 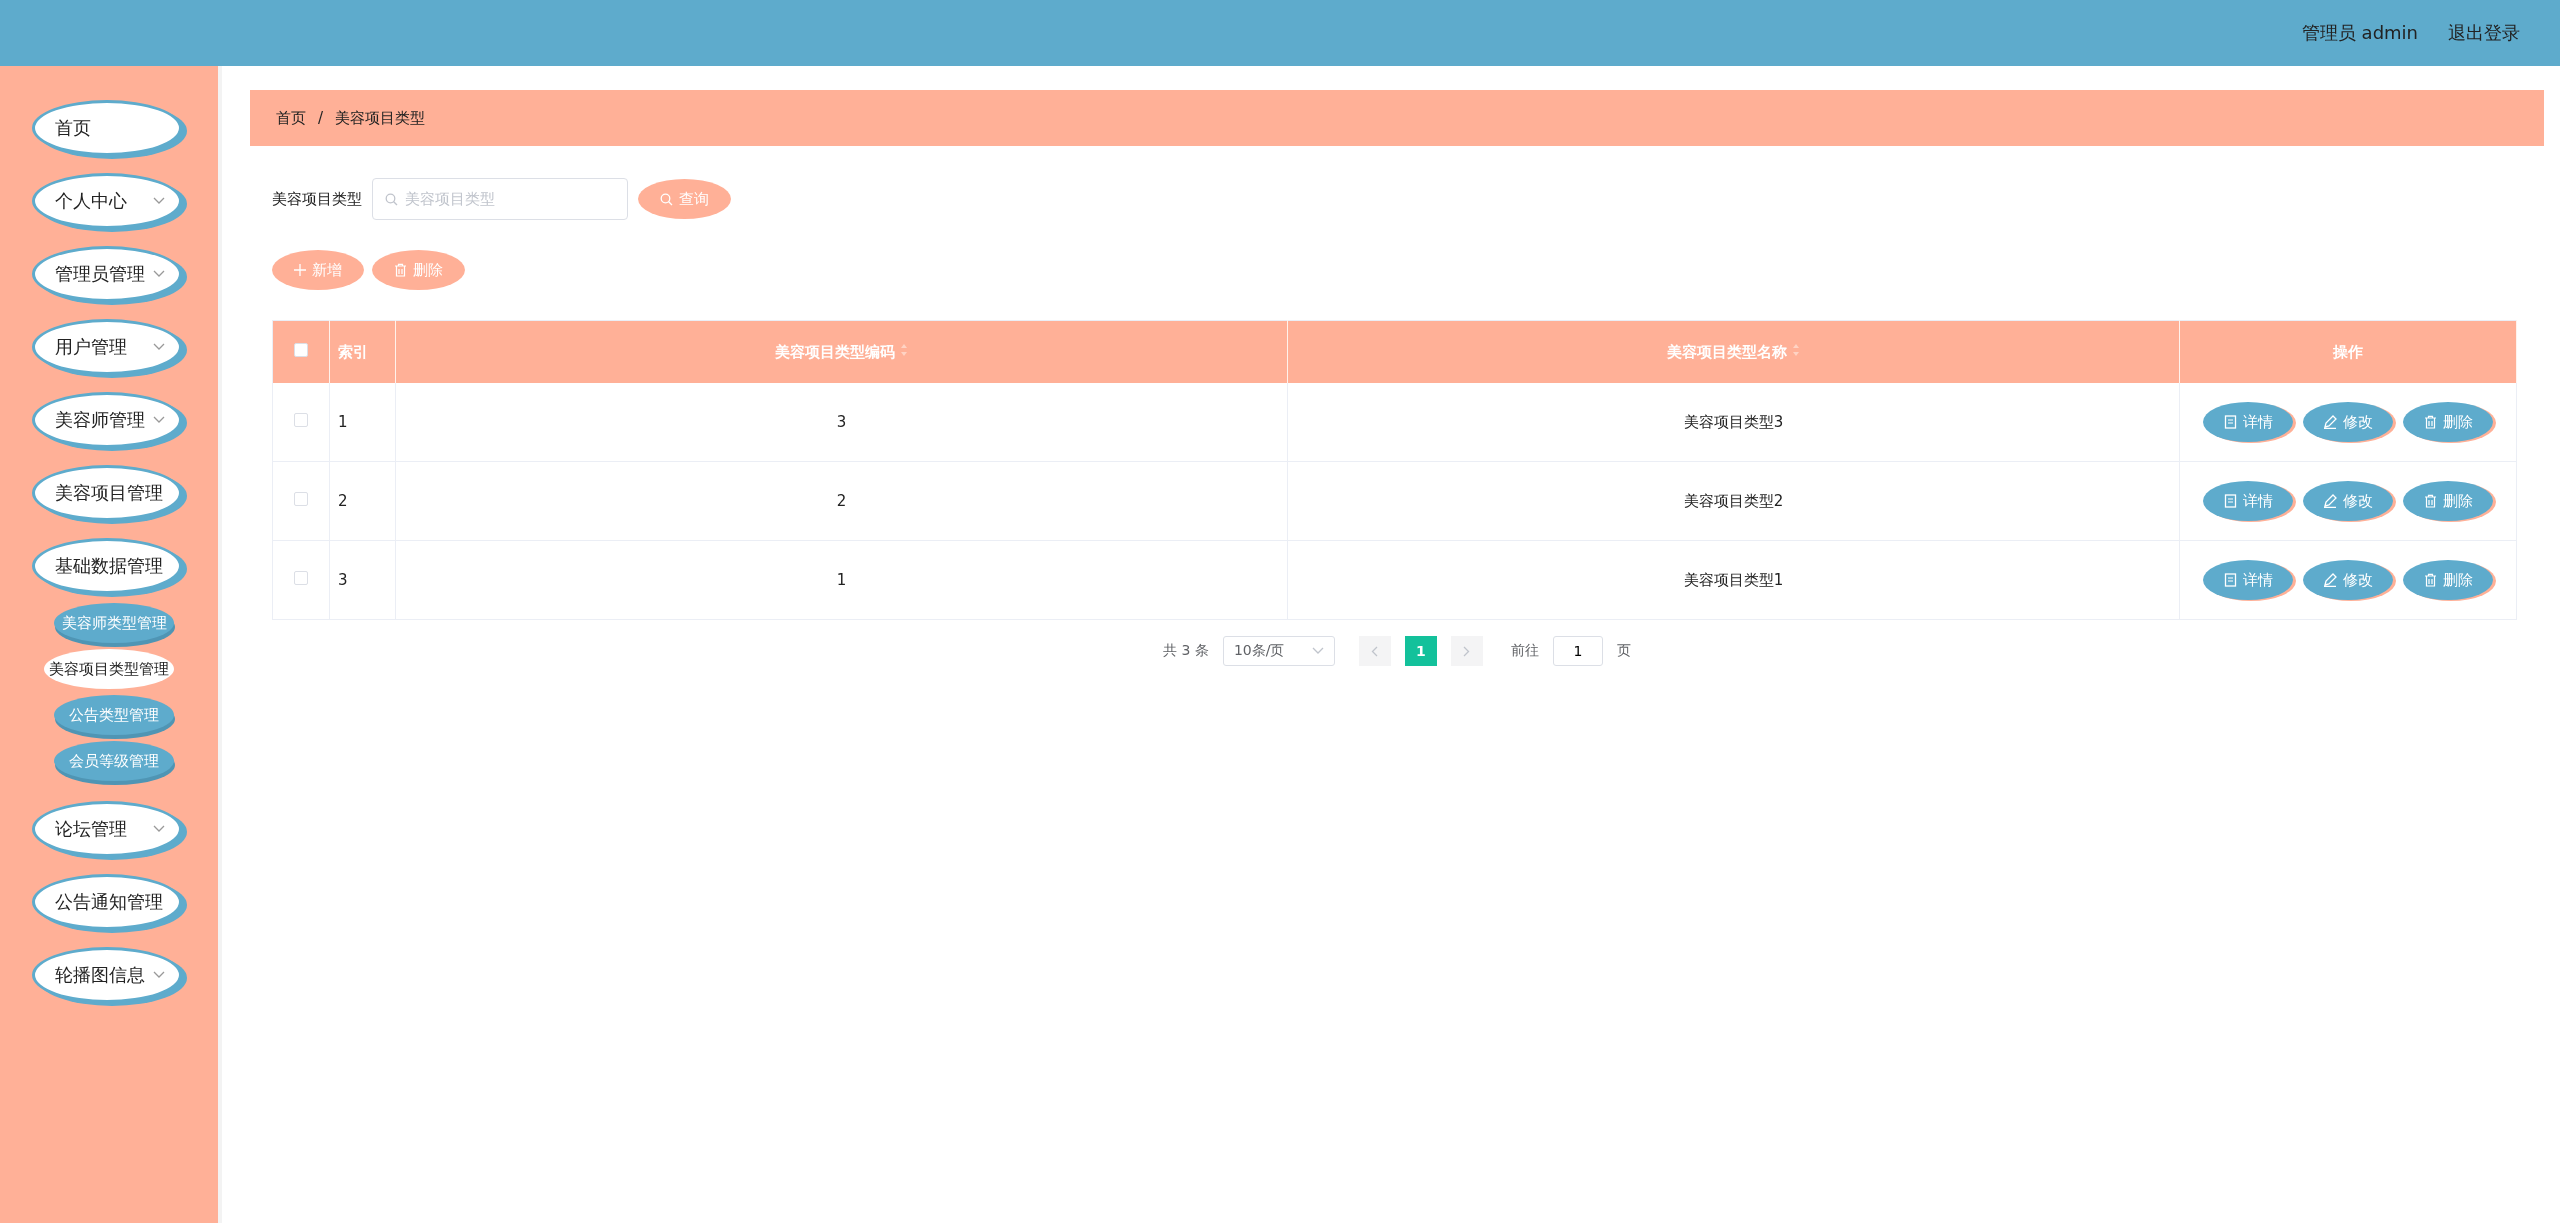 What do you see at coordinates (1623, 651) in the screenshot?
I see `page-suffix: 页` at bounding box center [1623, 651].